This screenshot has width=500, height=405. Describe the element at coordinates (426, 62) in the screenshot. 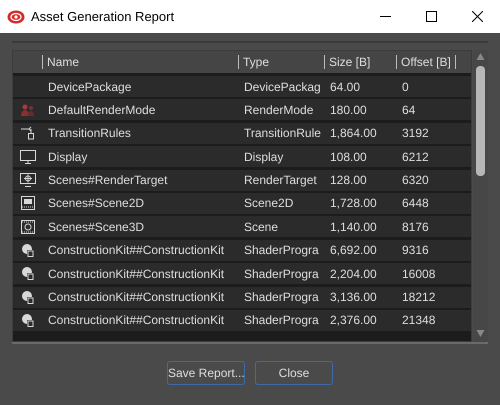

I see `column-header: Offset [B]` at that location.